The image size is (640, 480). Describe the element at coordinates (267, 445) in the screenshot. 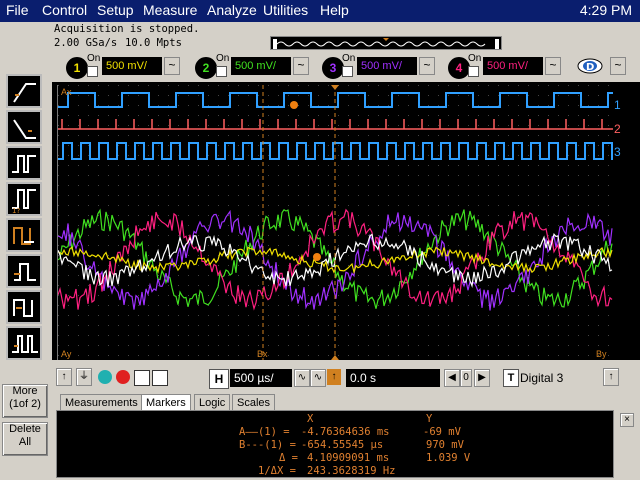

I see `marker-b-label: B---(1) =` at that location.